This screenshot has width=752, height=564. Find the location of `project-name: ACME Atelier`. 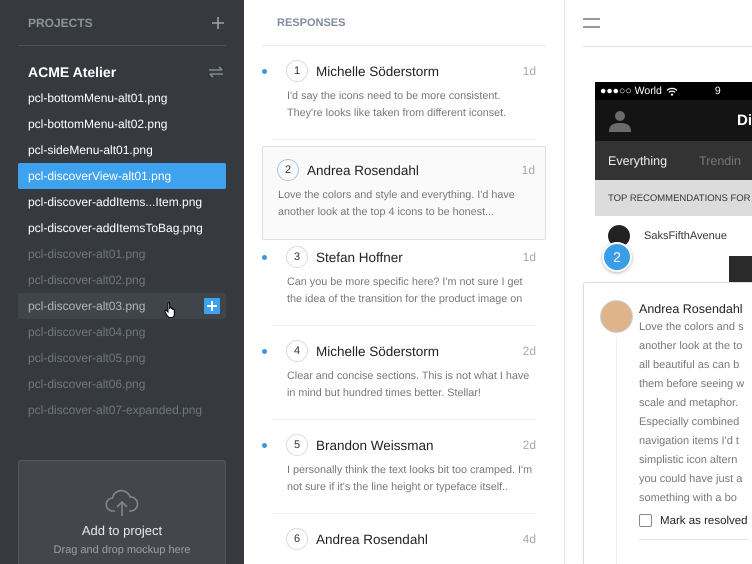

project-name: ACME Atelier is located at coordinates (72, 72).